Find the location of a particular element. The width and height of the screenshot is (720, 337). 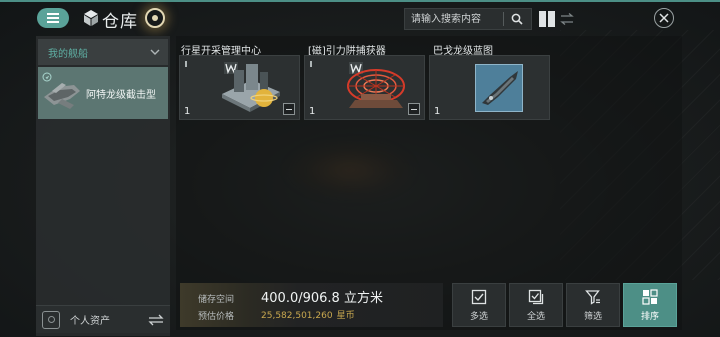

price-unit: 星币 is located at coordinates (345, 316).